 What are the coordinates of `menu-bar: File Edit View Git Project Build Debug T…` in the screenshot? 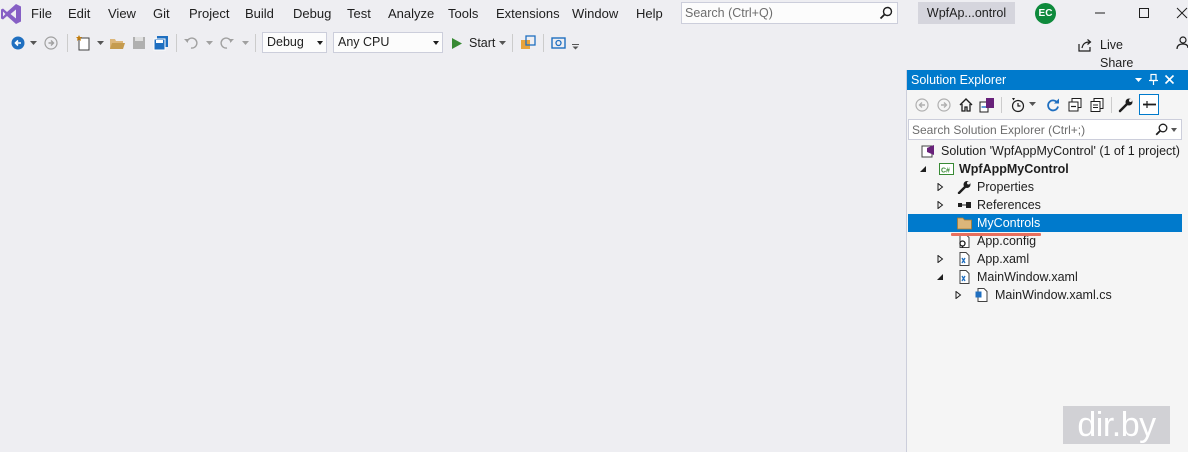 It's located at (594, 14).